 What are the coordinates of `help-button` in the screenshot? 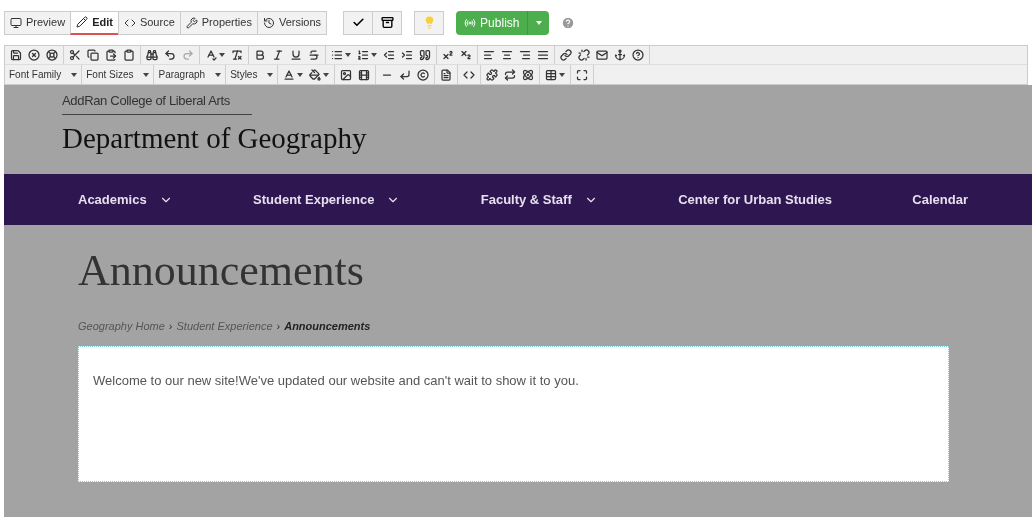 It's located at (638, 55).